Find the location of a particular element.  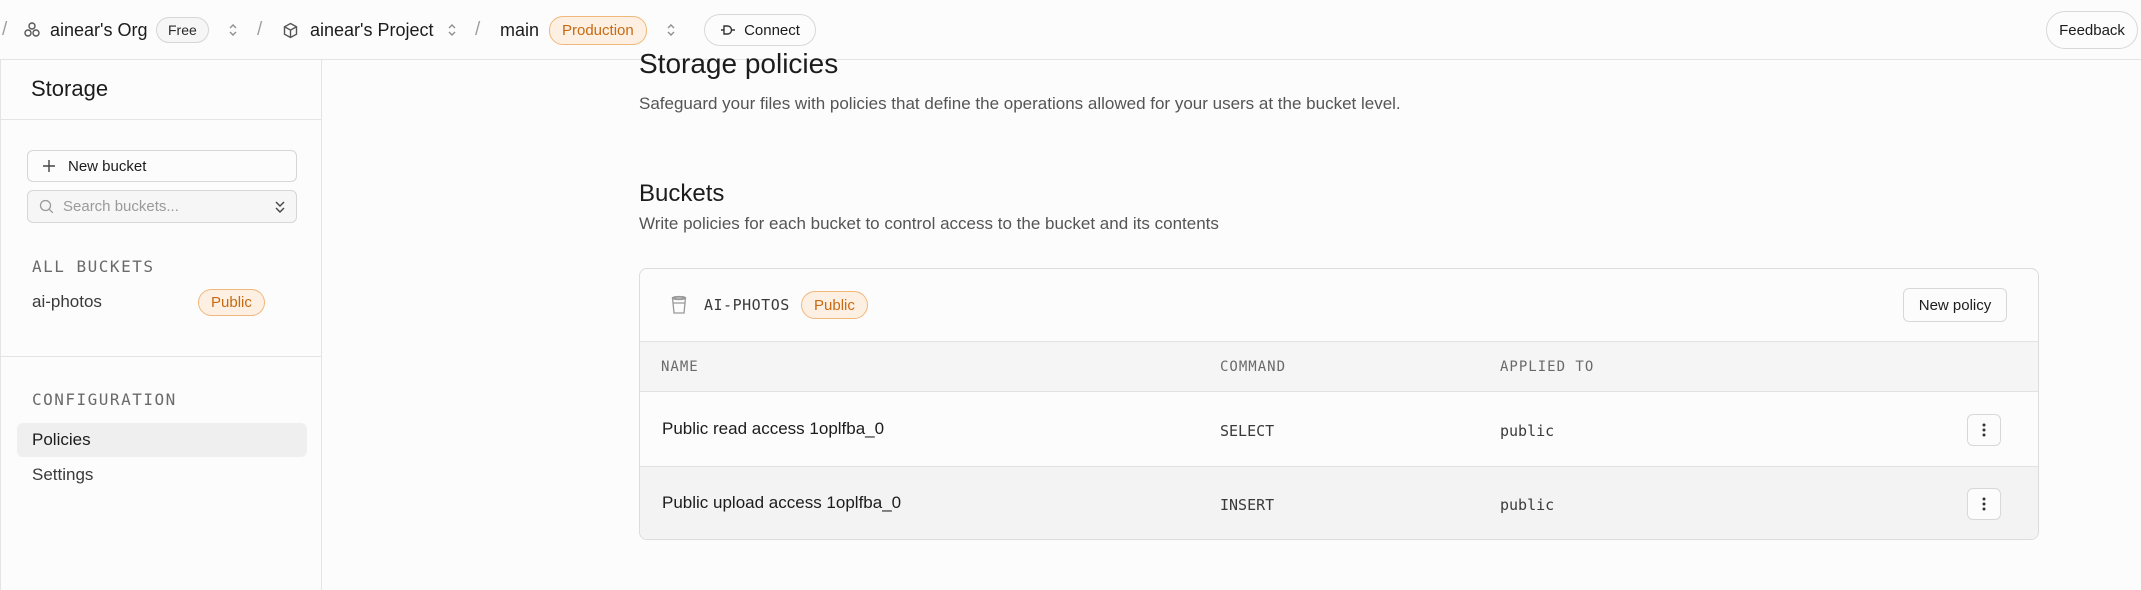

page-title: Storage policies is located at coordinates (739, 63).